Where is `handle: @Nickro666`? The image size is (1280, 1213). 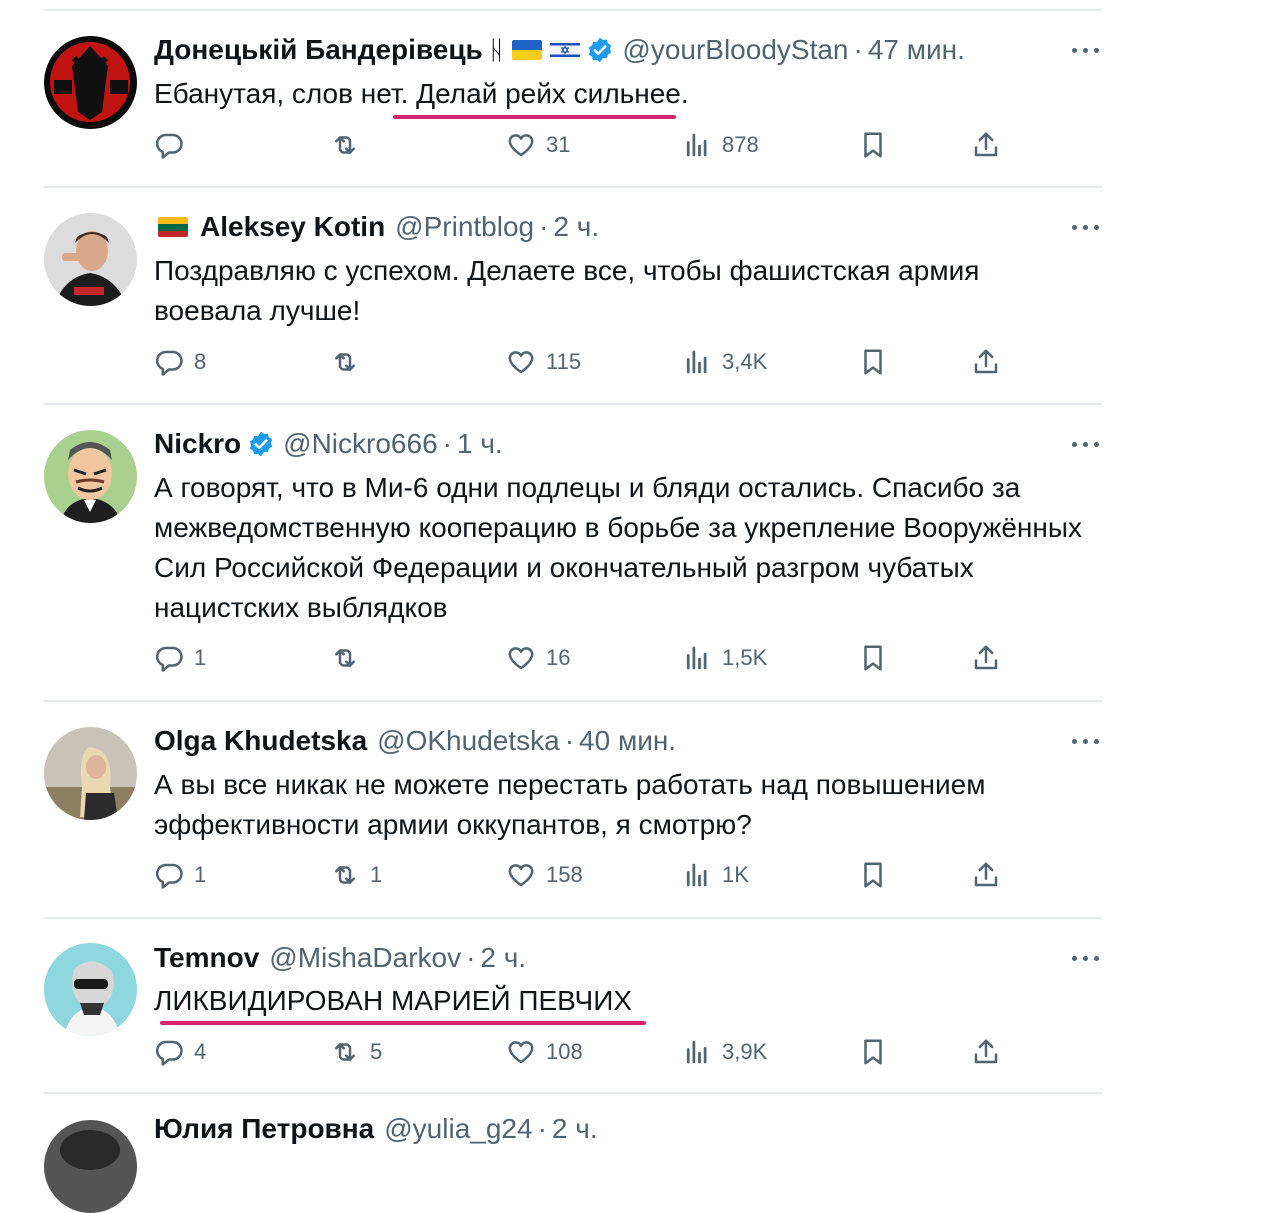
handle: @Nickro666 is located at coordinates (360, 444).